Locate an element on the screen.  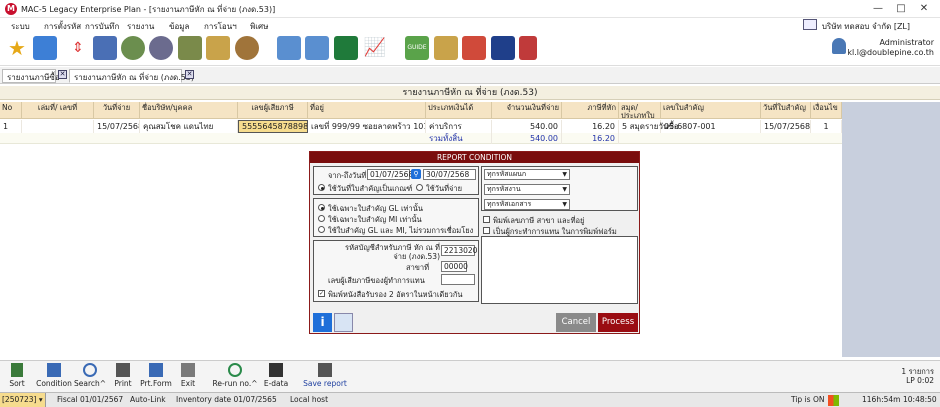
cell-address: เลขที่ 999/99 ซอยลาดพร้าว 101 is located at coordinates (367, 126).